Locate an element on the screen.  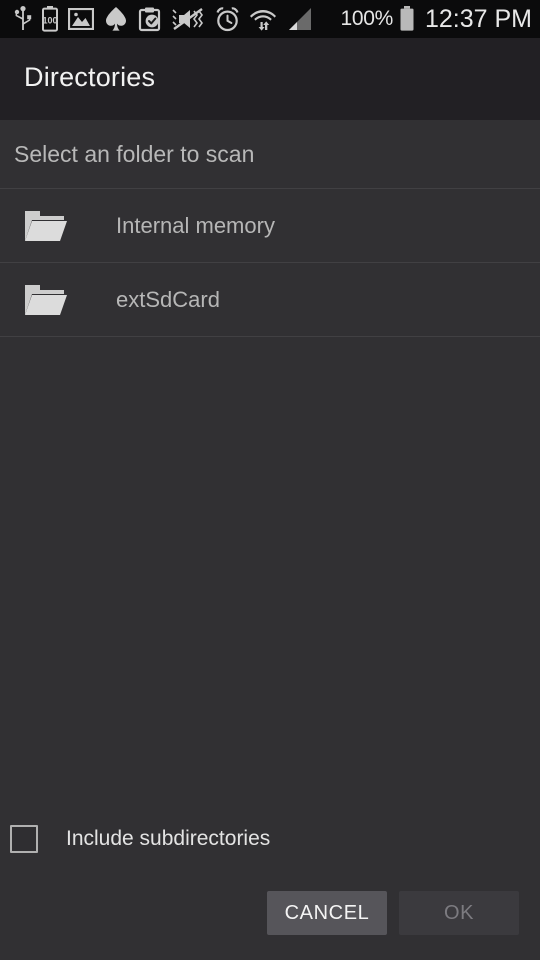
dialog-subtitle: Select an folder to scan is located at coordinates (134, 154).